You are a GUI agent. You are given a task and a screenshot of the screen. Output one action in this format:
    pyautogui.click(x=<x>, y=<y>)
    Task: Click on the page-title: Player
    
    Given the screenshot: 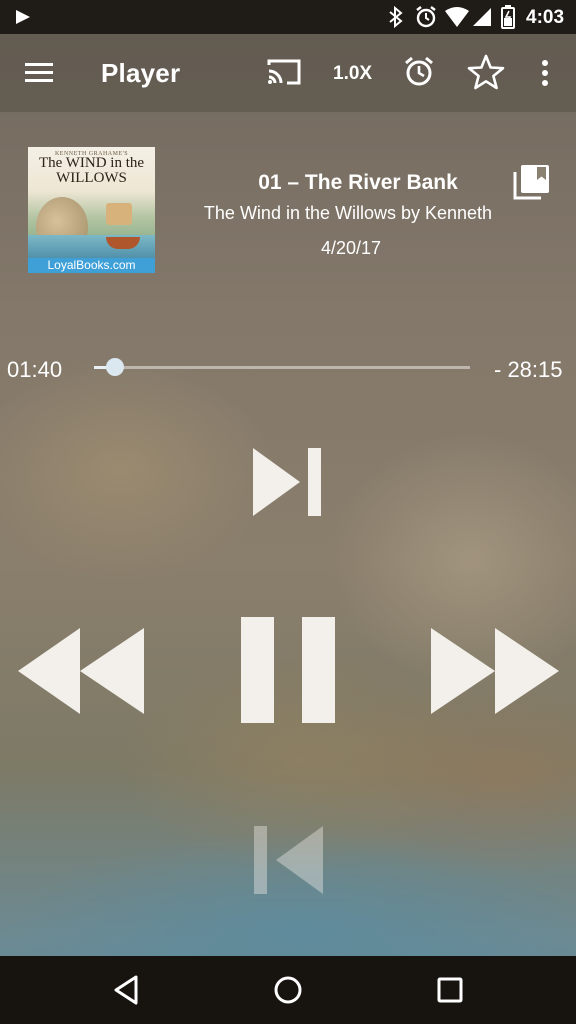 What is the action you would take?
    pyautogui.click(x=141, y=73)
    